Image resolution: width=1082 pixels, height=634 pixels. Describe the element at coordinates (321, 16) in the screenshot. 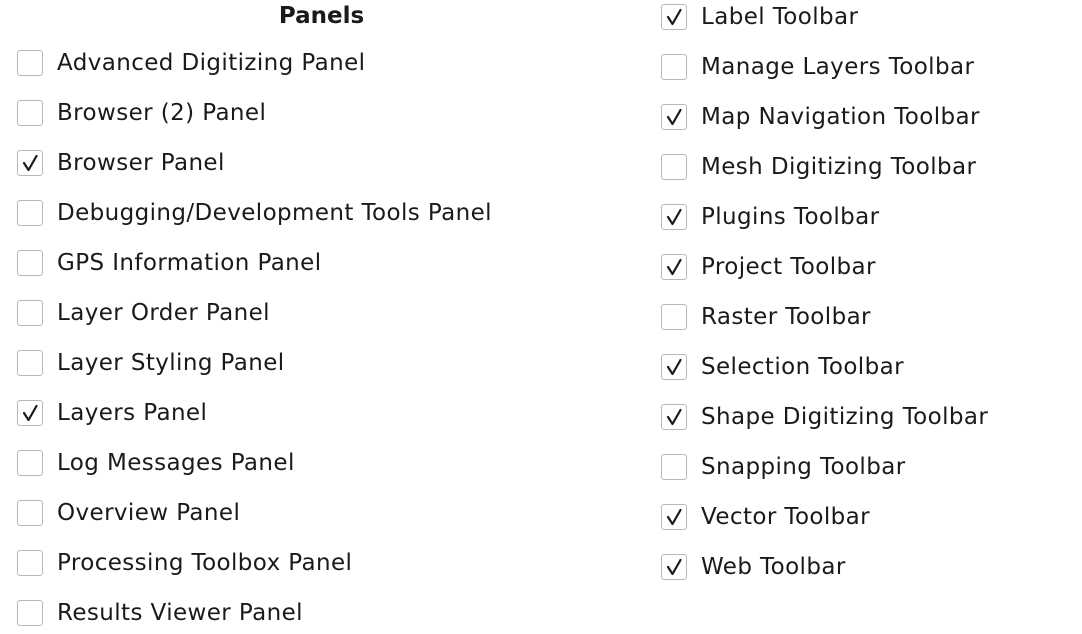

I see `panels-heading: Panels` at that location.